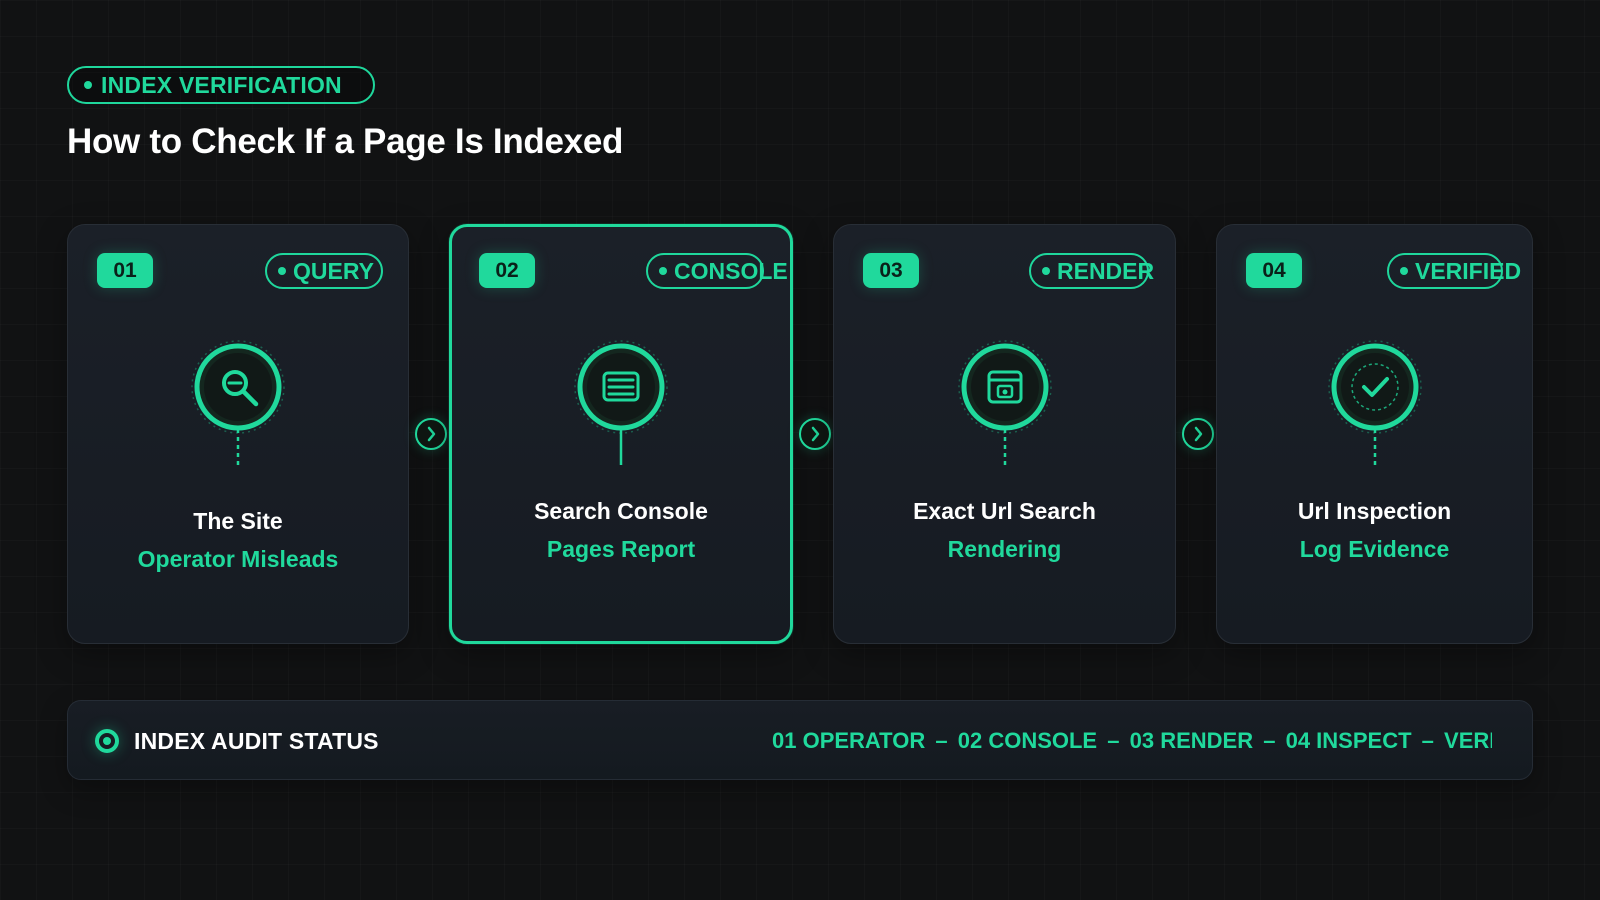 This screenshot has height=900, width=1600. I want to click on checkmark-icon-block, so click(1375, 412).